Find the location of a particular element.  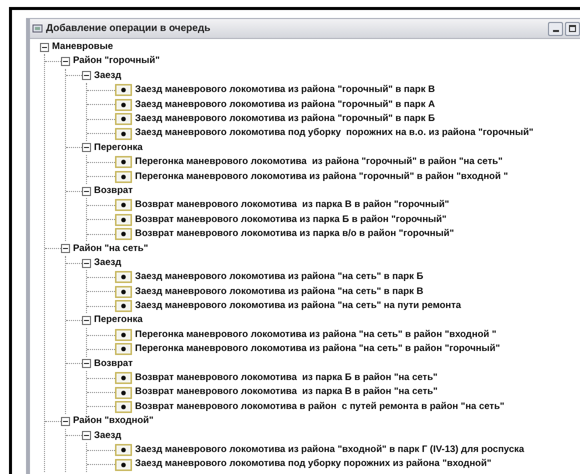

operation-item: Возврат маневрового локомотива из парка В в район "на сеть" is located at coordinates (286, 392).